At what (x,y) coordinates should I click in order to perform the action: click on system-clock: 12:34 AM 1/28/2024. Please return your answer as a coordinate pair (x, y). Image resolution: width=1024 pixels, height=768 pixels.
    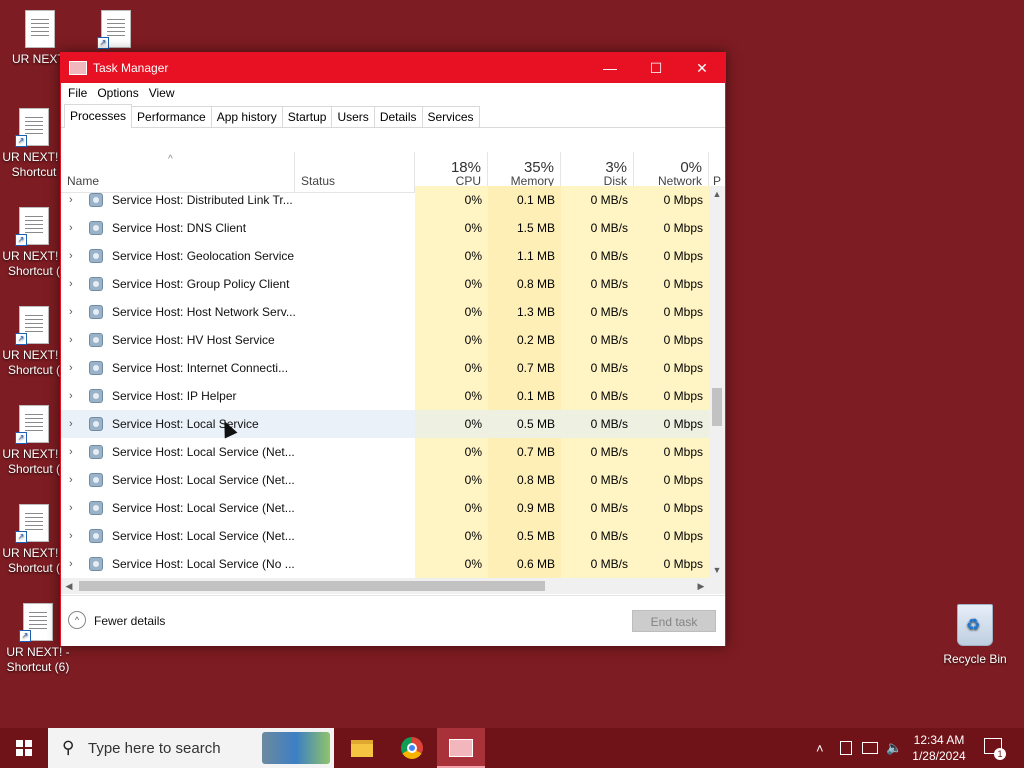
    Looking at the image, I should click on (939, 748).